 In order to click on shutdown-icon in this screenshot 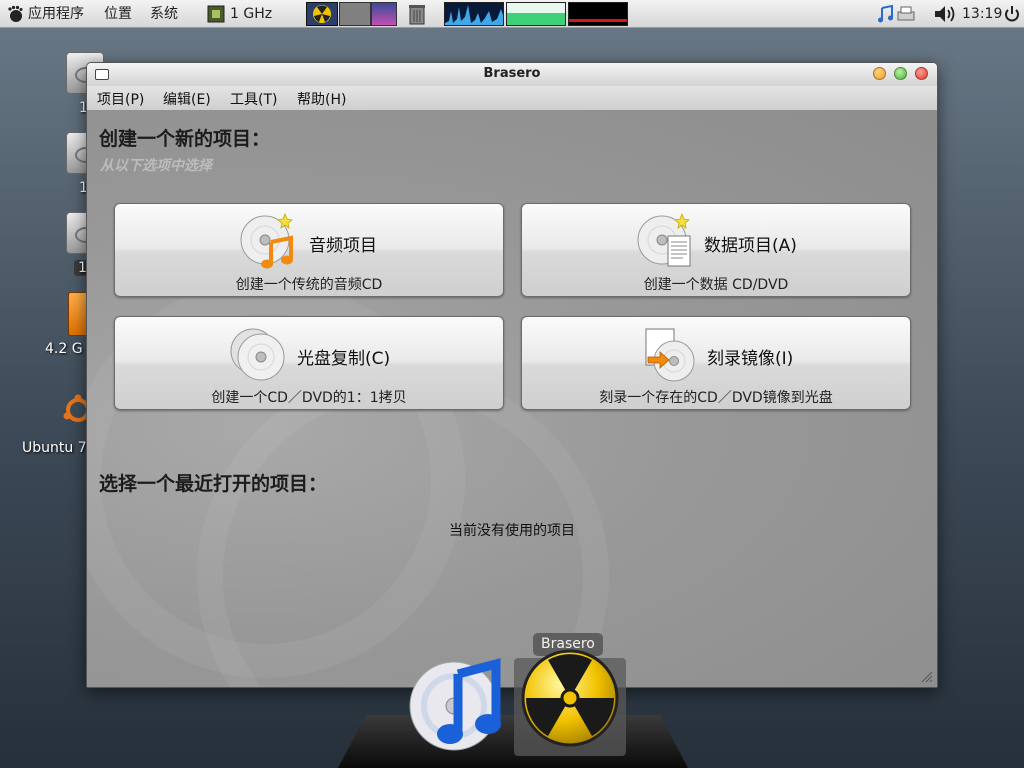, I will do `click(1012, 14)`.